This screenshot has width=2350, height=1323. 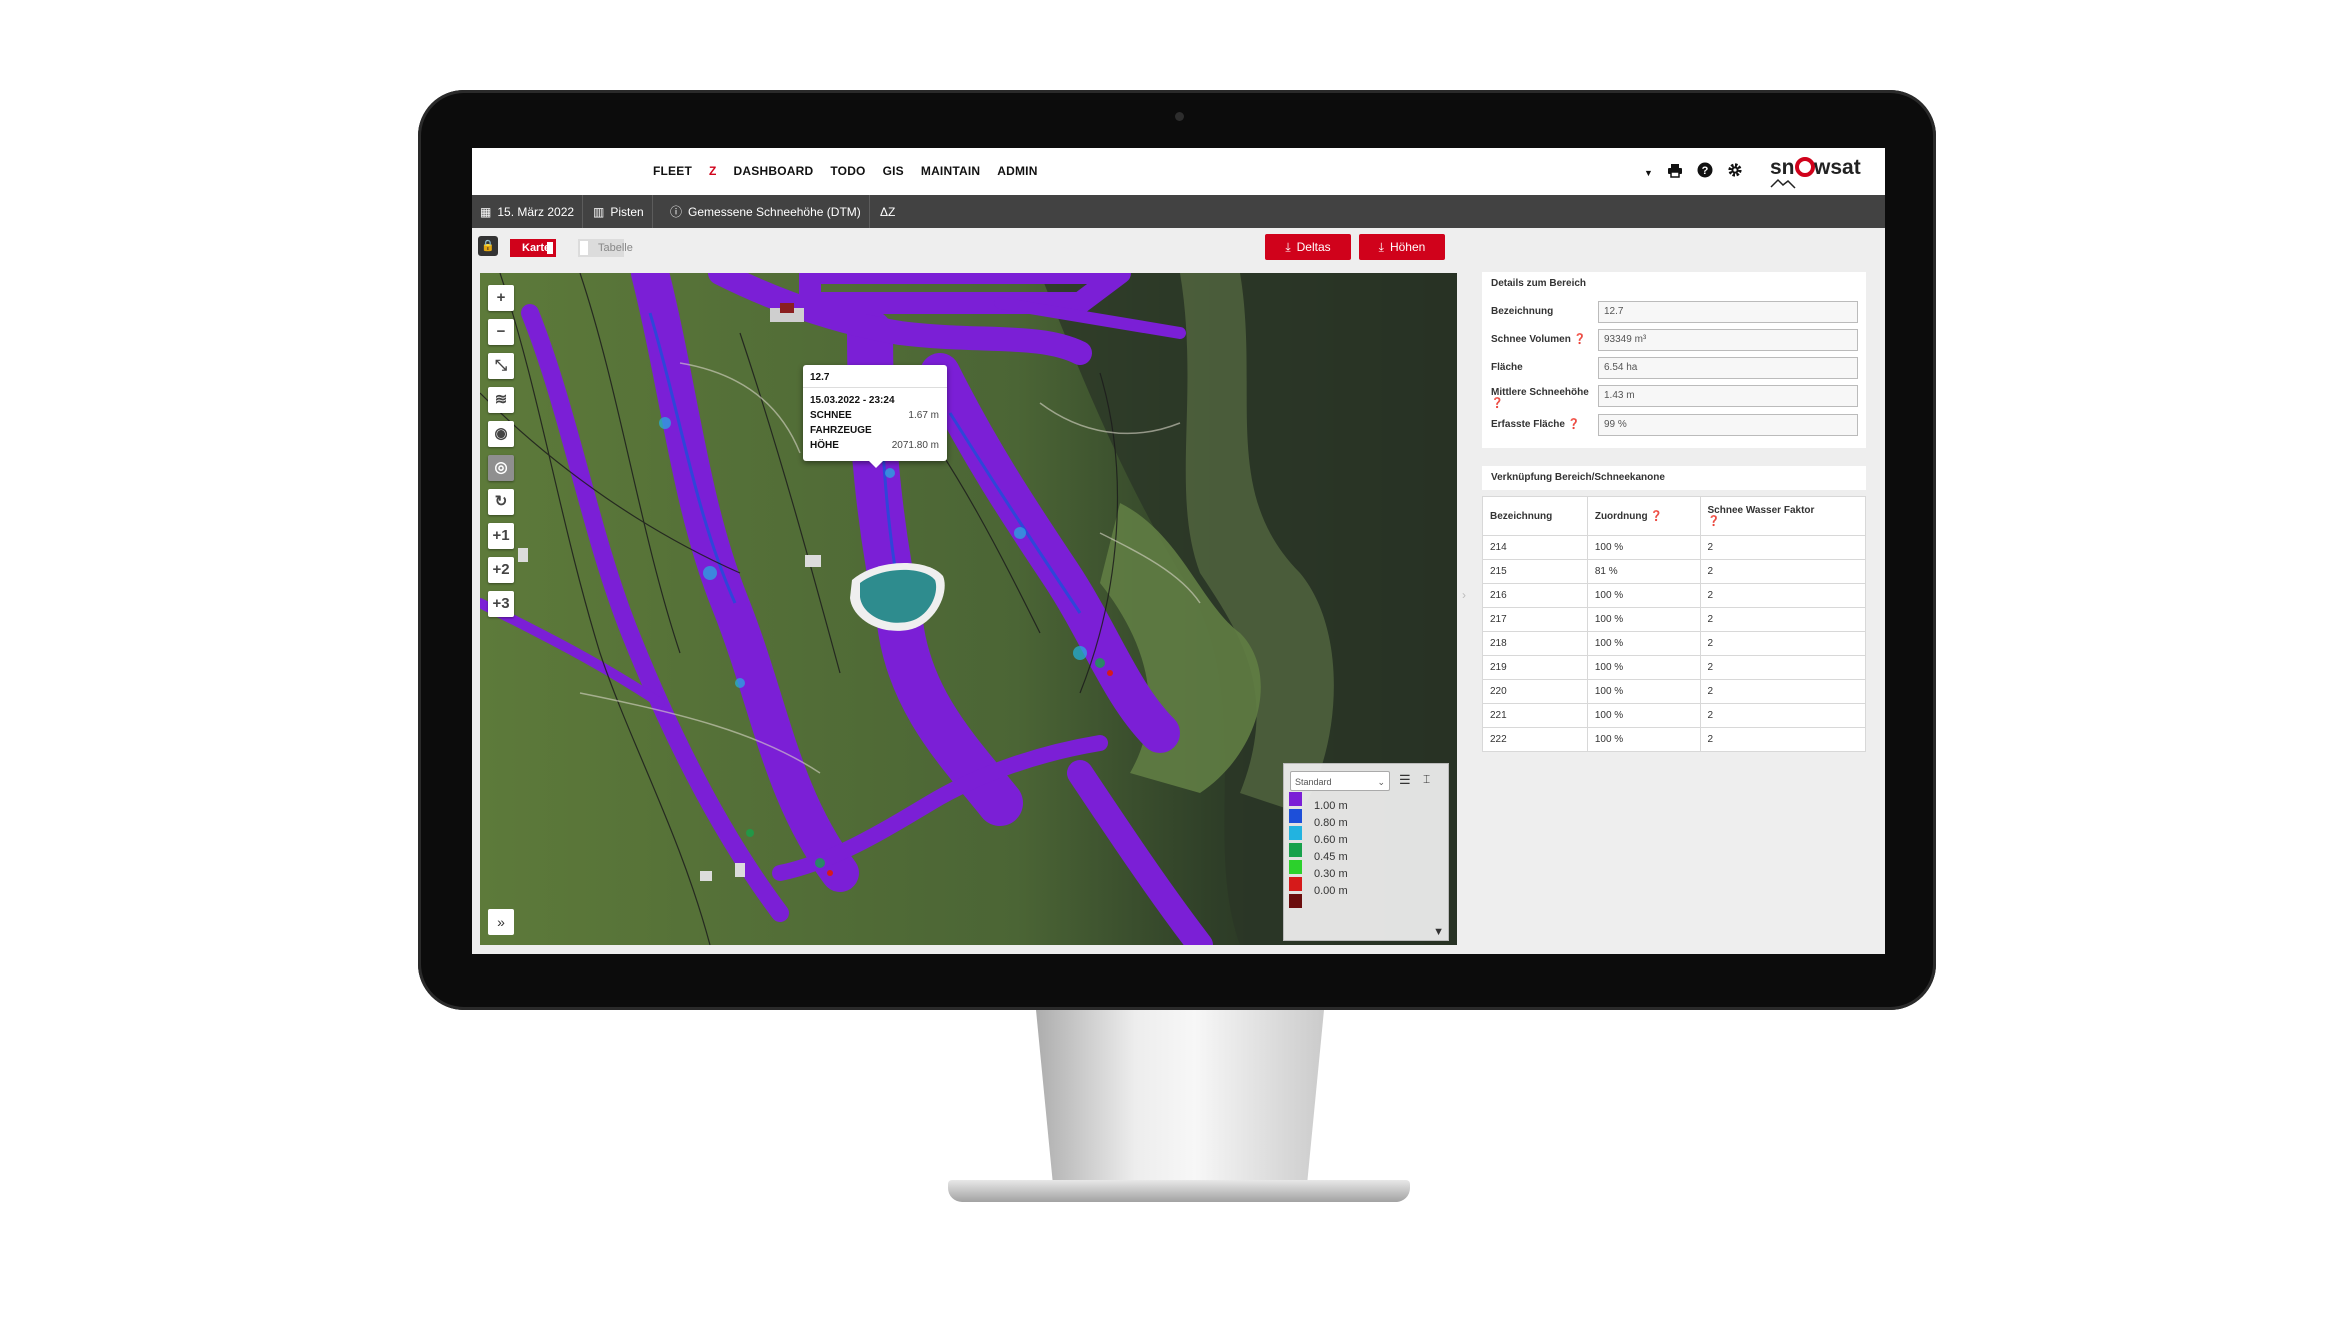 What do you see at coordinates (774, 171) in the screenshot?
I see `nav-dashboard: DASHBOARD` at bounding box center [774, 171].